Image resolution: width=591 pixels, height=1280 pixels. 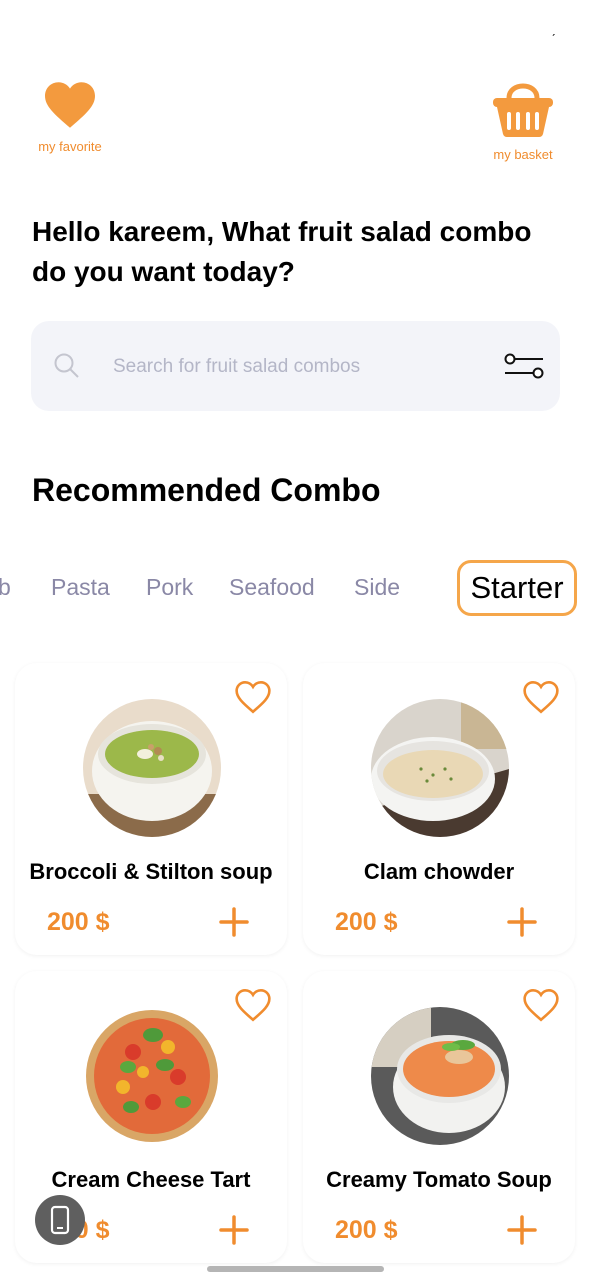 I want to click on tab-side: Side, so click(x=377, y=587).